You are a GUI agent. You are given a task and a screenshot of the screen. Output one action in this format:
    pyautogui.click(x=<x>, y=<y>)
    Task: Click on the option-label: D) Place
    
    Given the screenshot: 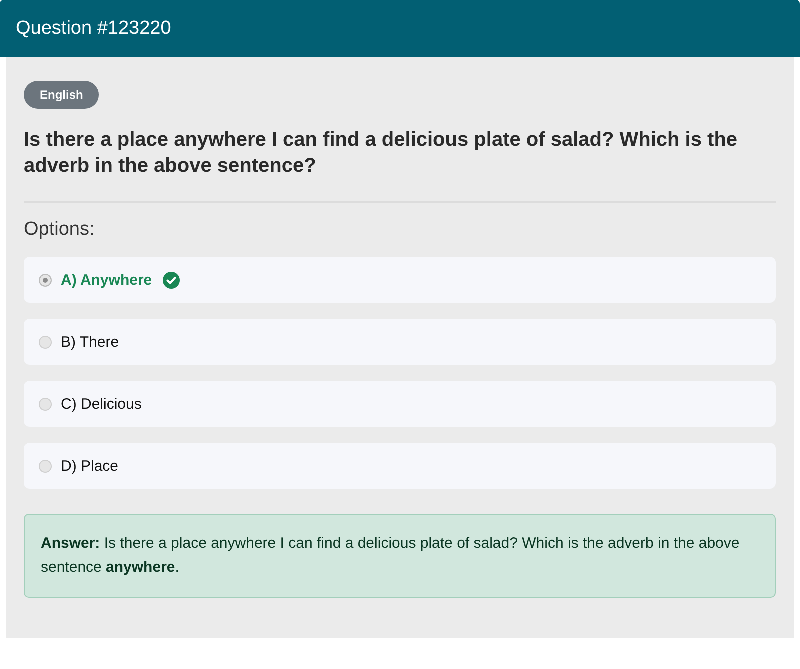 What is the action you would take?
    pyautogui.click(x=90, y=466)
    